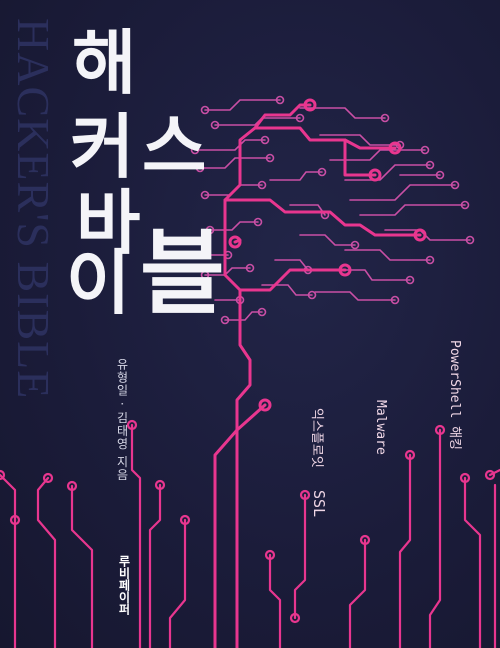  Describe the element at coordinates (454, 395) in the screenshot. I see `topic-powershell: PowerShell 해킹` at that location.